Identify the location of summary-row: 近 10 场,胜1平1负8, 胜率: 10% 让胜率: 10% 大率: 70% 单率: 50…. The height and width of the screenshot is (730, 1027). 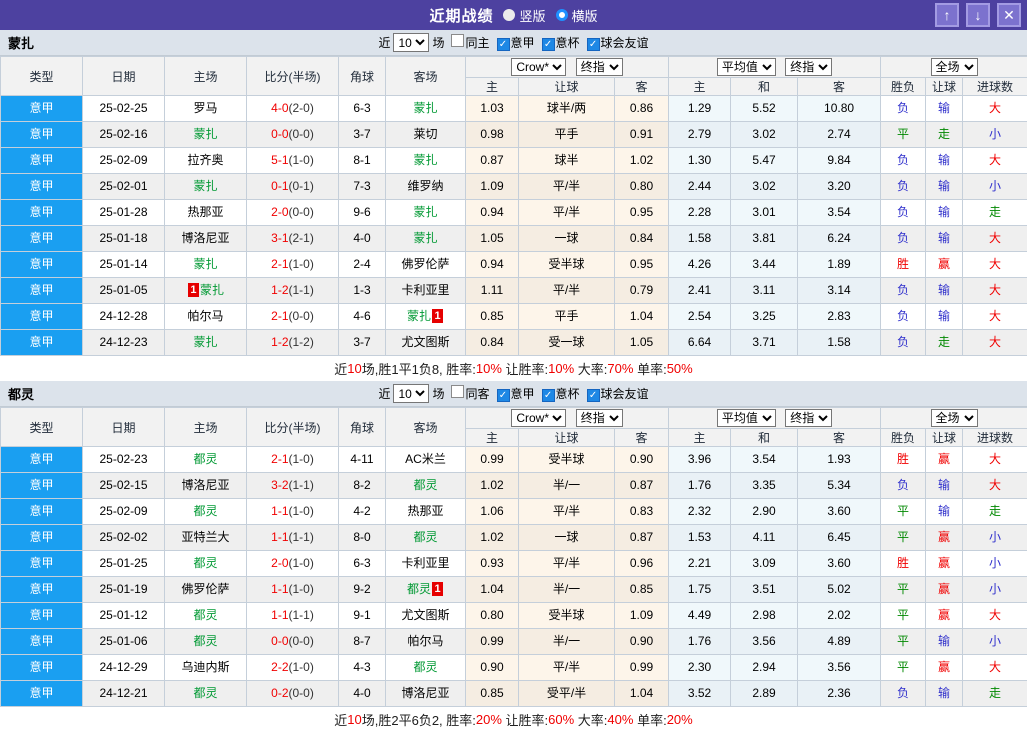
(513, 368).